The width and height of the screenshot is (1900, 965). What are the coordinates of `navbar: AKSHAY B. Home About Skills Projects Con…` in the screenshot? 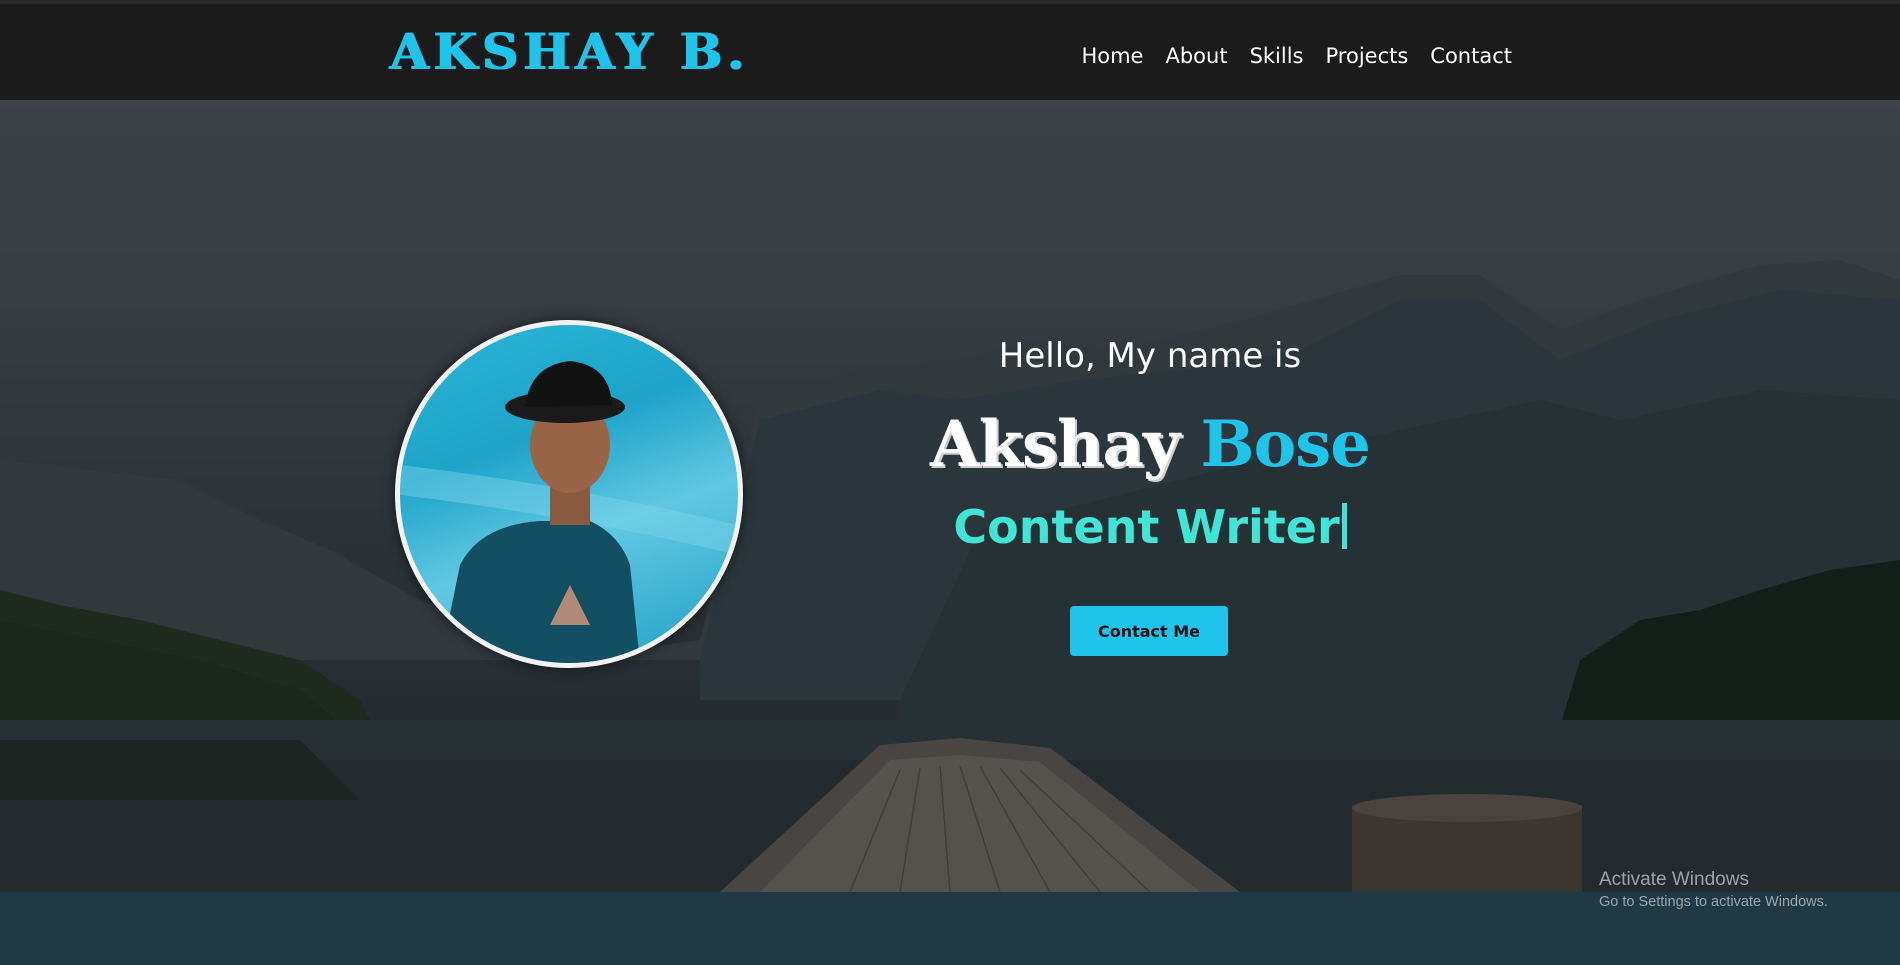 It's located at (950, 50).